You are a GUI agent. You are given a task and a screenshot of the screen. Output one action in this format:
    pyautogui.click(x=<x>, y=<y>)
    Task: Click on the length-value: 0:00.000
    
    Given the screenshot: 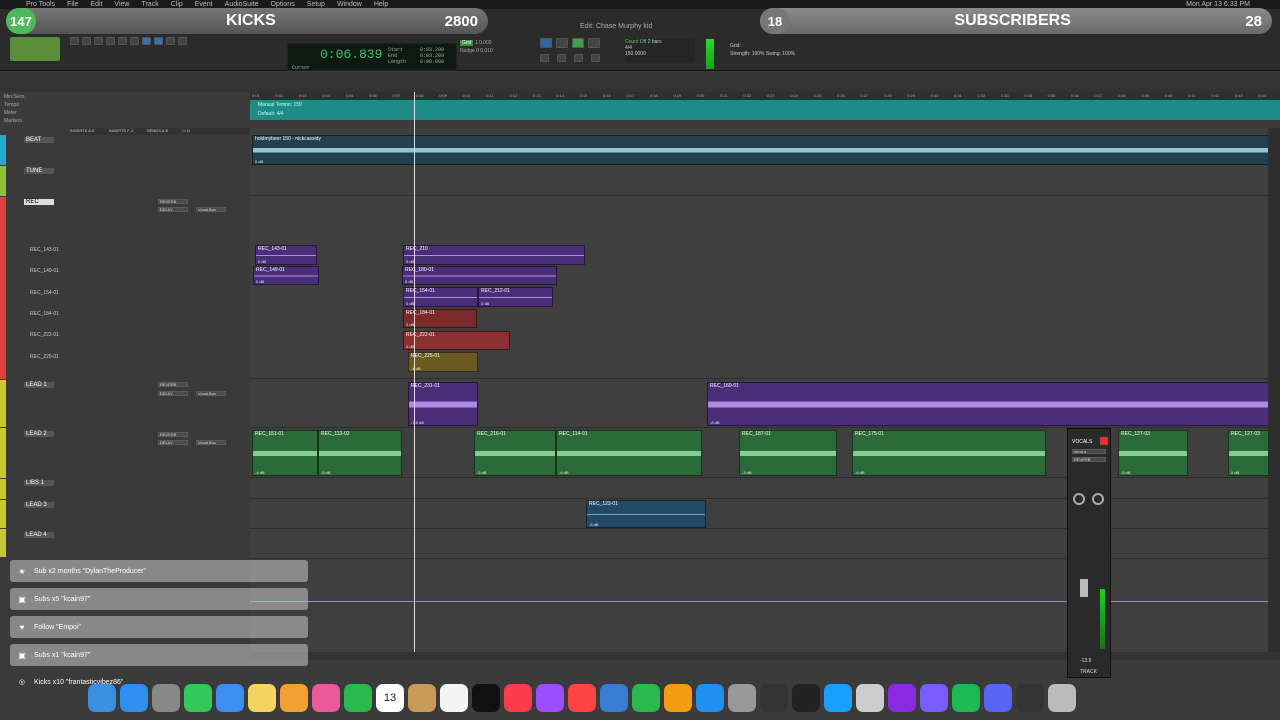 What is the action you would take?
    pyautogui.click(x=432, y=62)
    